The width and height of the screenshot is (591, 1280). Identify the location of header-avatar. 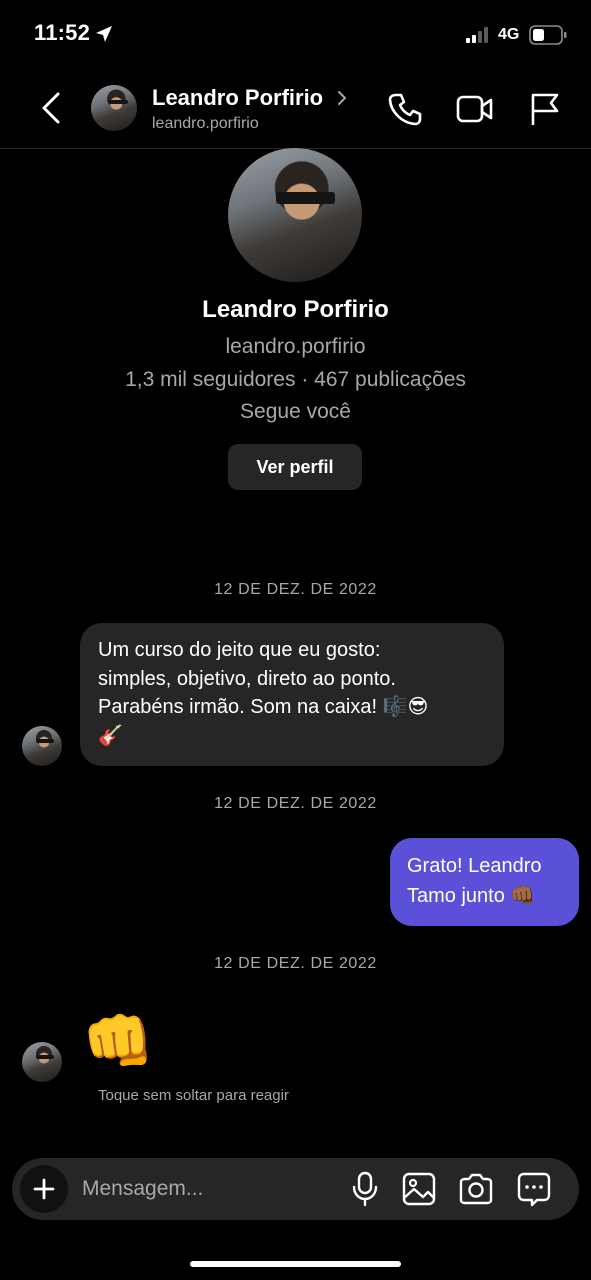
(114, 108).